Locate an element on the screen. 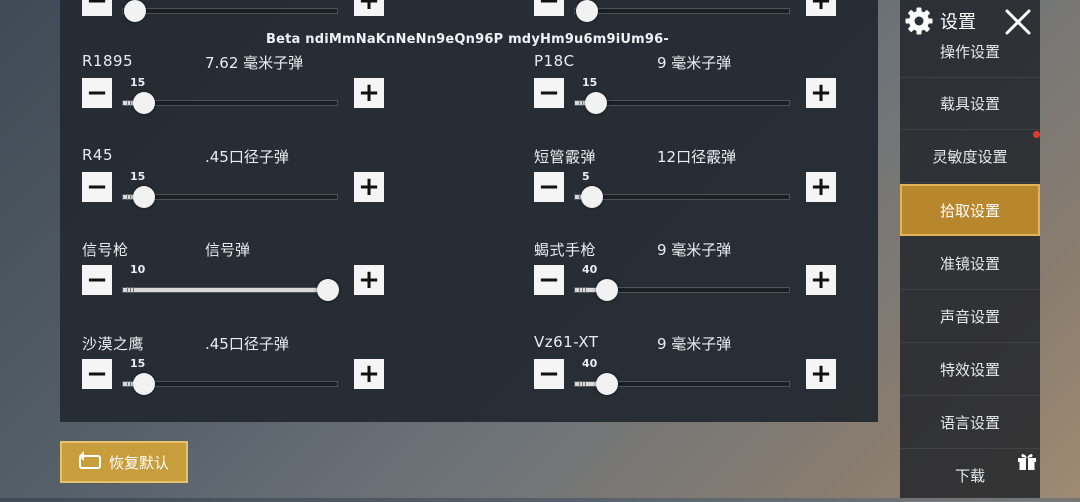 Image resolution: width=1080 pixels, height=502 pixels. sidebar-item-label: 特效设置 is located at coordinates (969, 370).